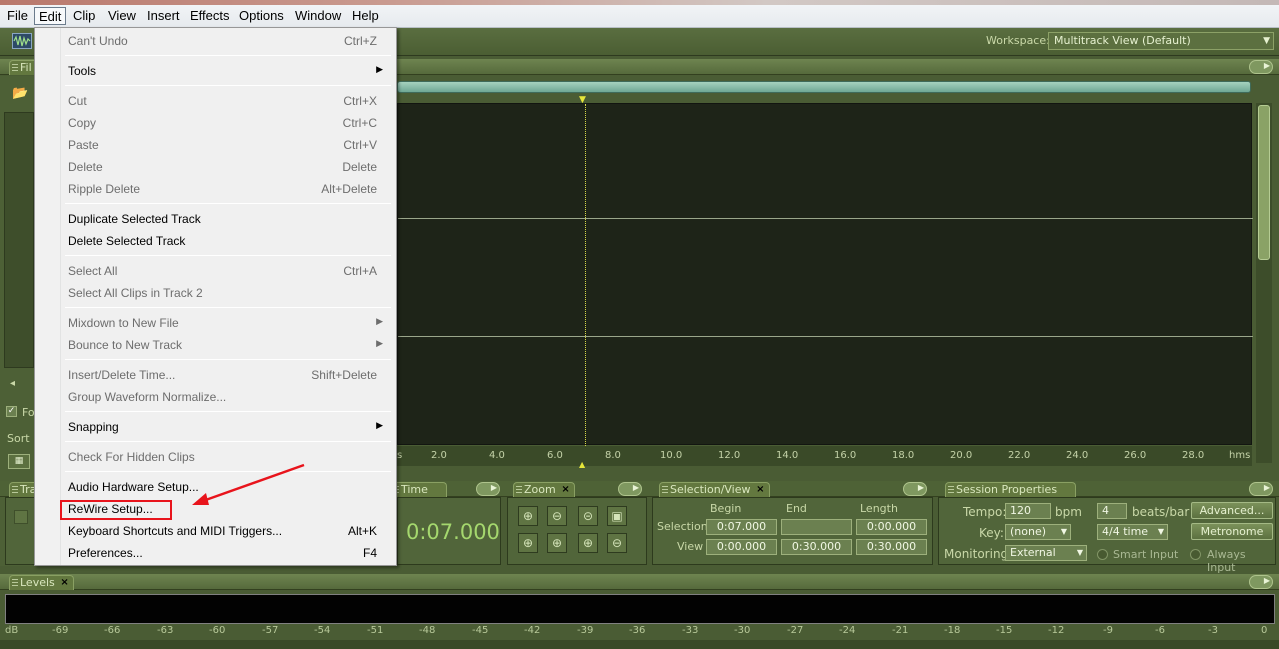  What do you see at coordinates (1232, 531) in the screenshot?
I see `metronome-button: Metronome` at bounding box center [1232, 531].